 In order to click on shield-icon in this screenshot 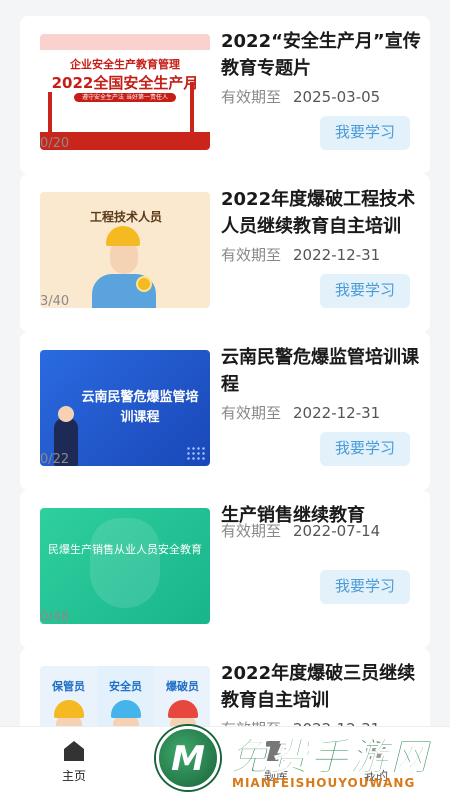, I will do `click(125, 563)`.